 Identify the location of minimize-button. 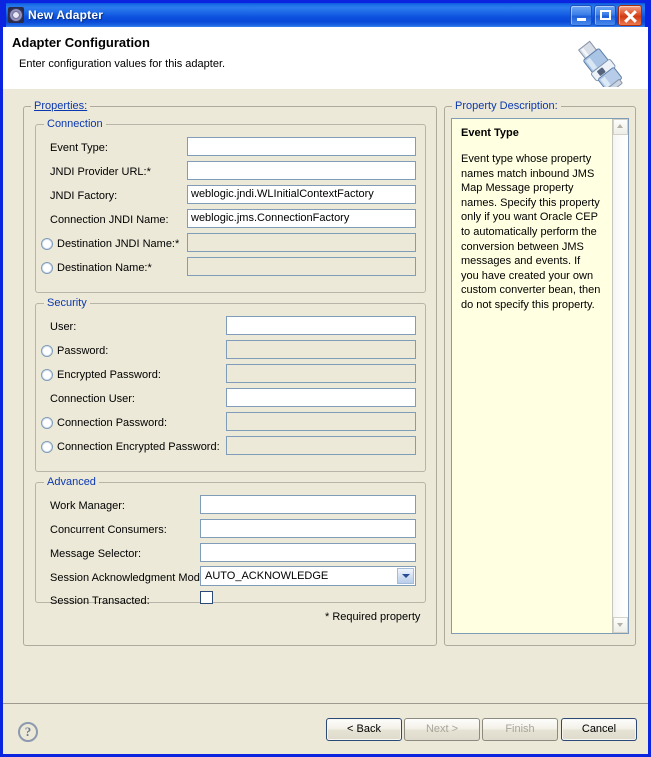
(581, 15).